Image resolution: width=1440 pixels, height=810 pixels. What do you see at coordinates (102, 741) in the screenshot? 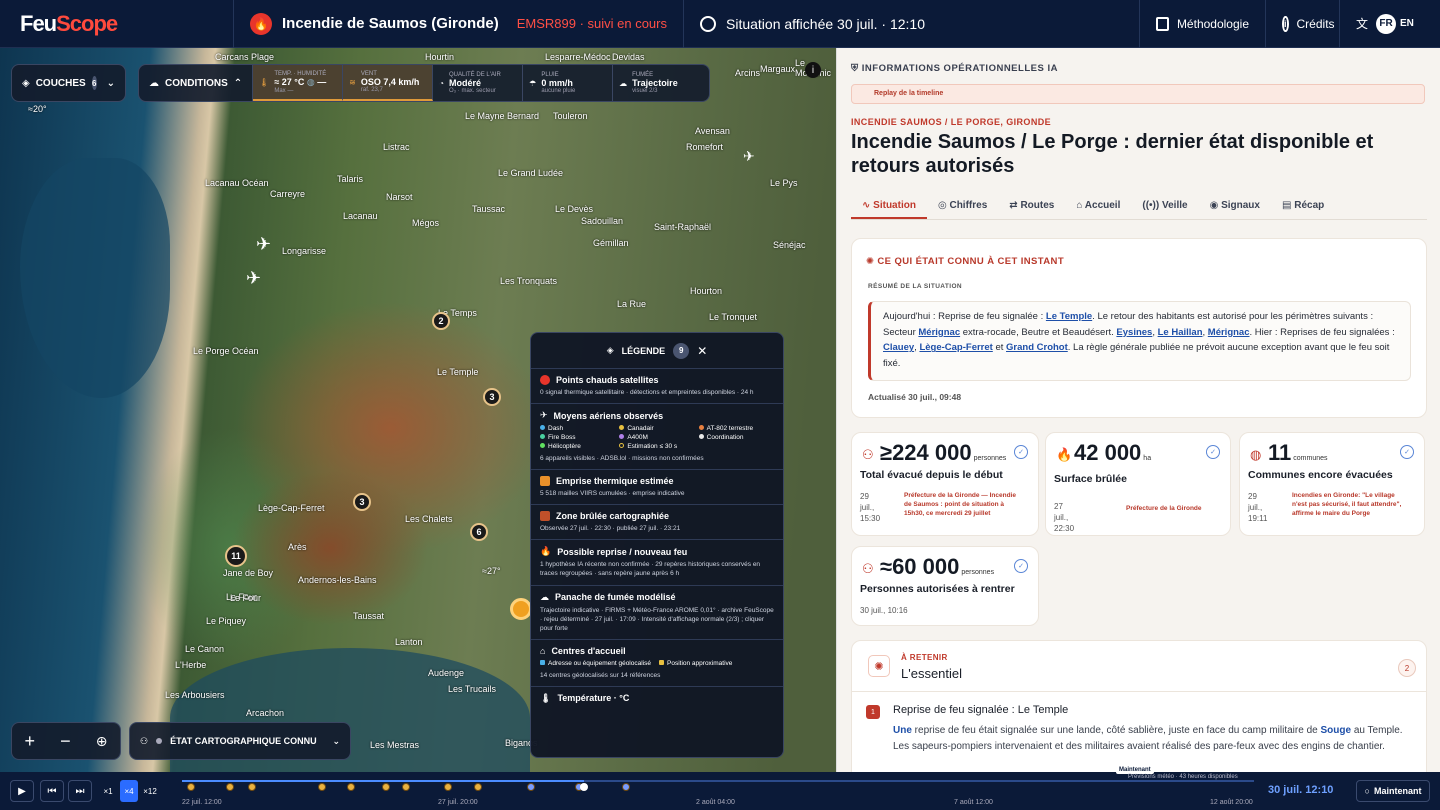
I see `locate-button: ⊕` at bounding box center [102, 741].